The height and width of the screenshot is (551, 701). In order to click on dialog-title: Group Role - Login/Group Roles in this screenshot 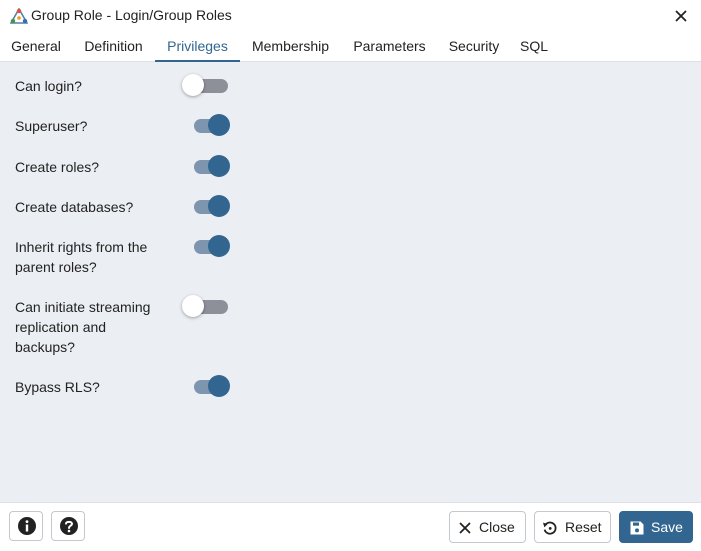, I will do `click(131, 15)`.